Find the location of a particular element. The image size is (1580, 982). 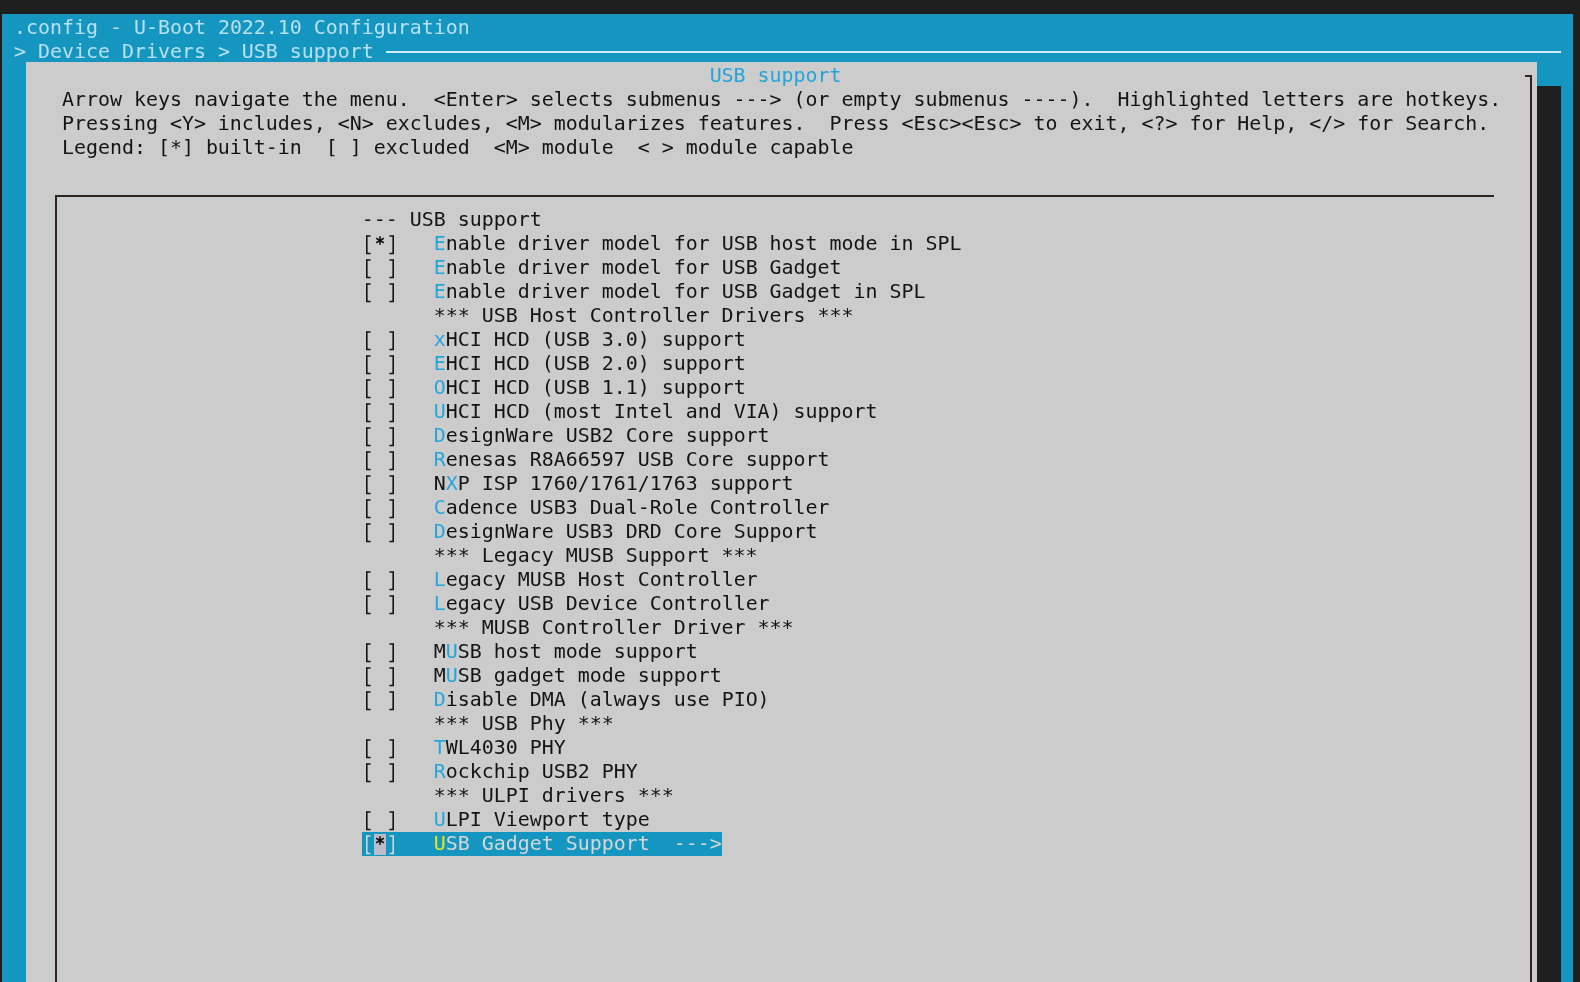

menu-item: Legacy MUSB Host Controller is located at coordinates (559, 580).